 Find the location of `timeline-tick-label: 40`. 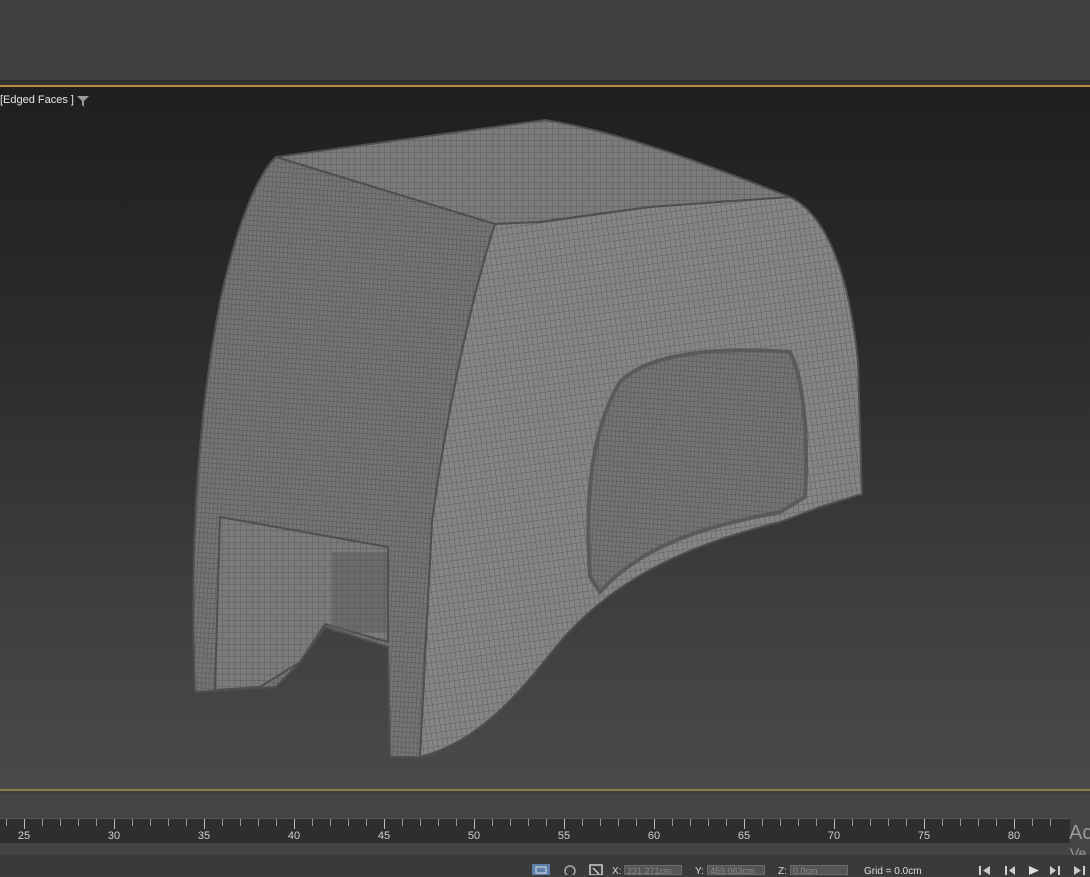

timeline-tick-label: 40 is located at coordinates (294, 836).